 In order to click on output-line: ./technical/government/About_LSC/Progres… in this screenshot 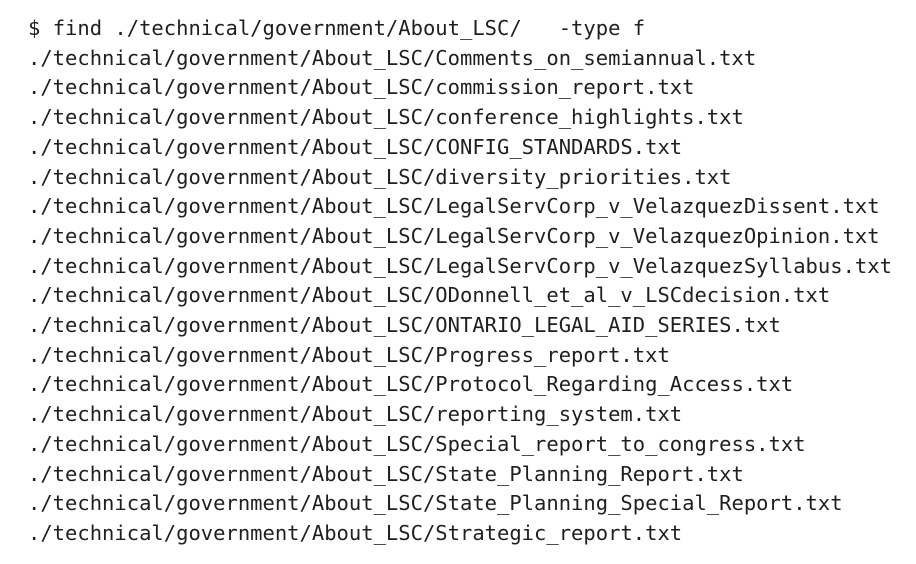, I will do `click(349, 354)`.